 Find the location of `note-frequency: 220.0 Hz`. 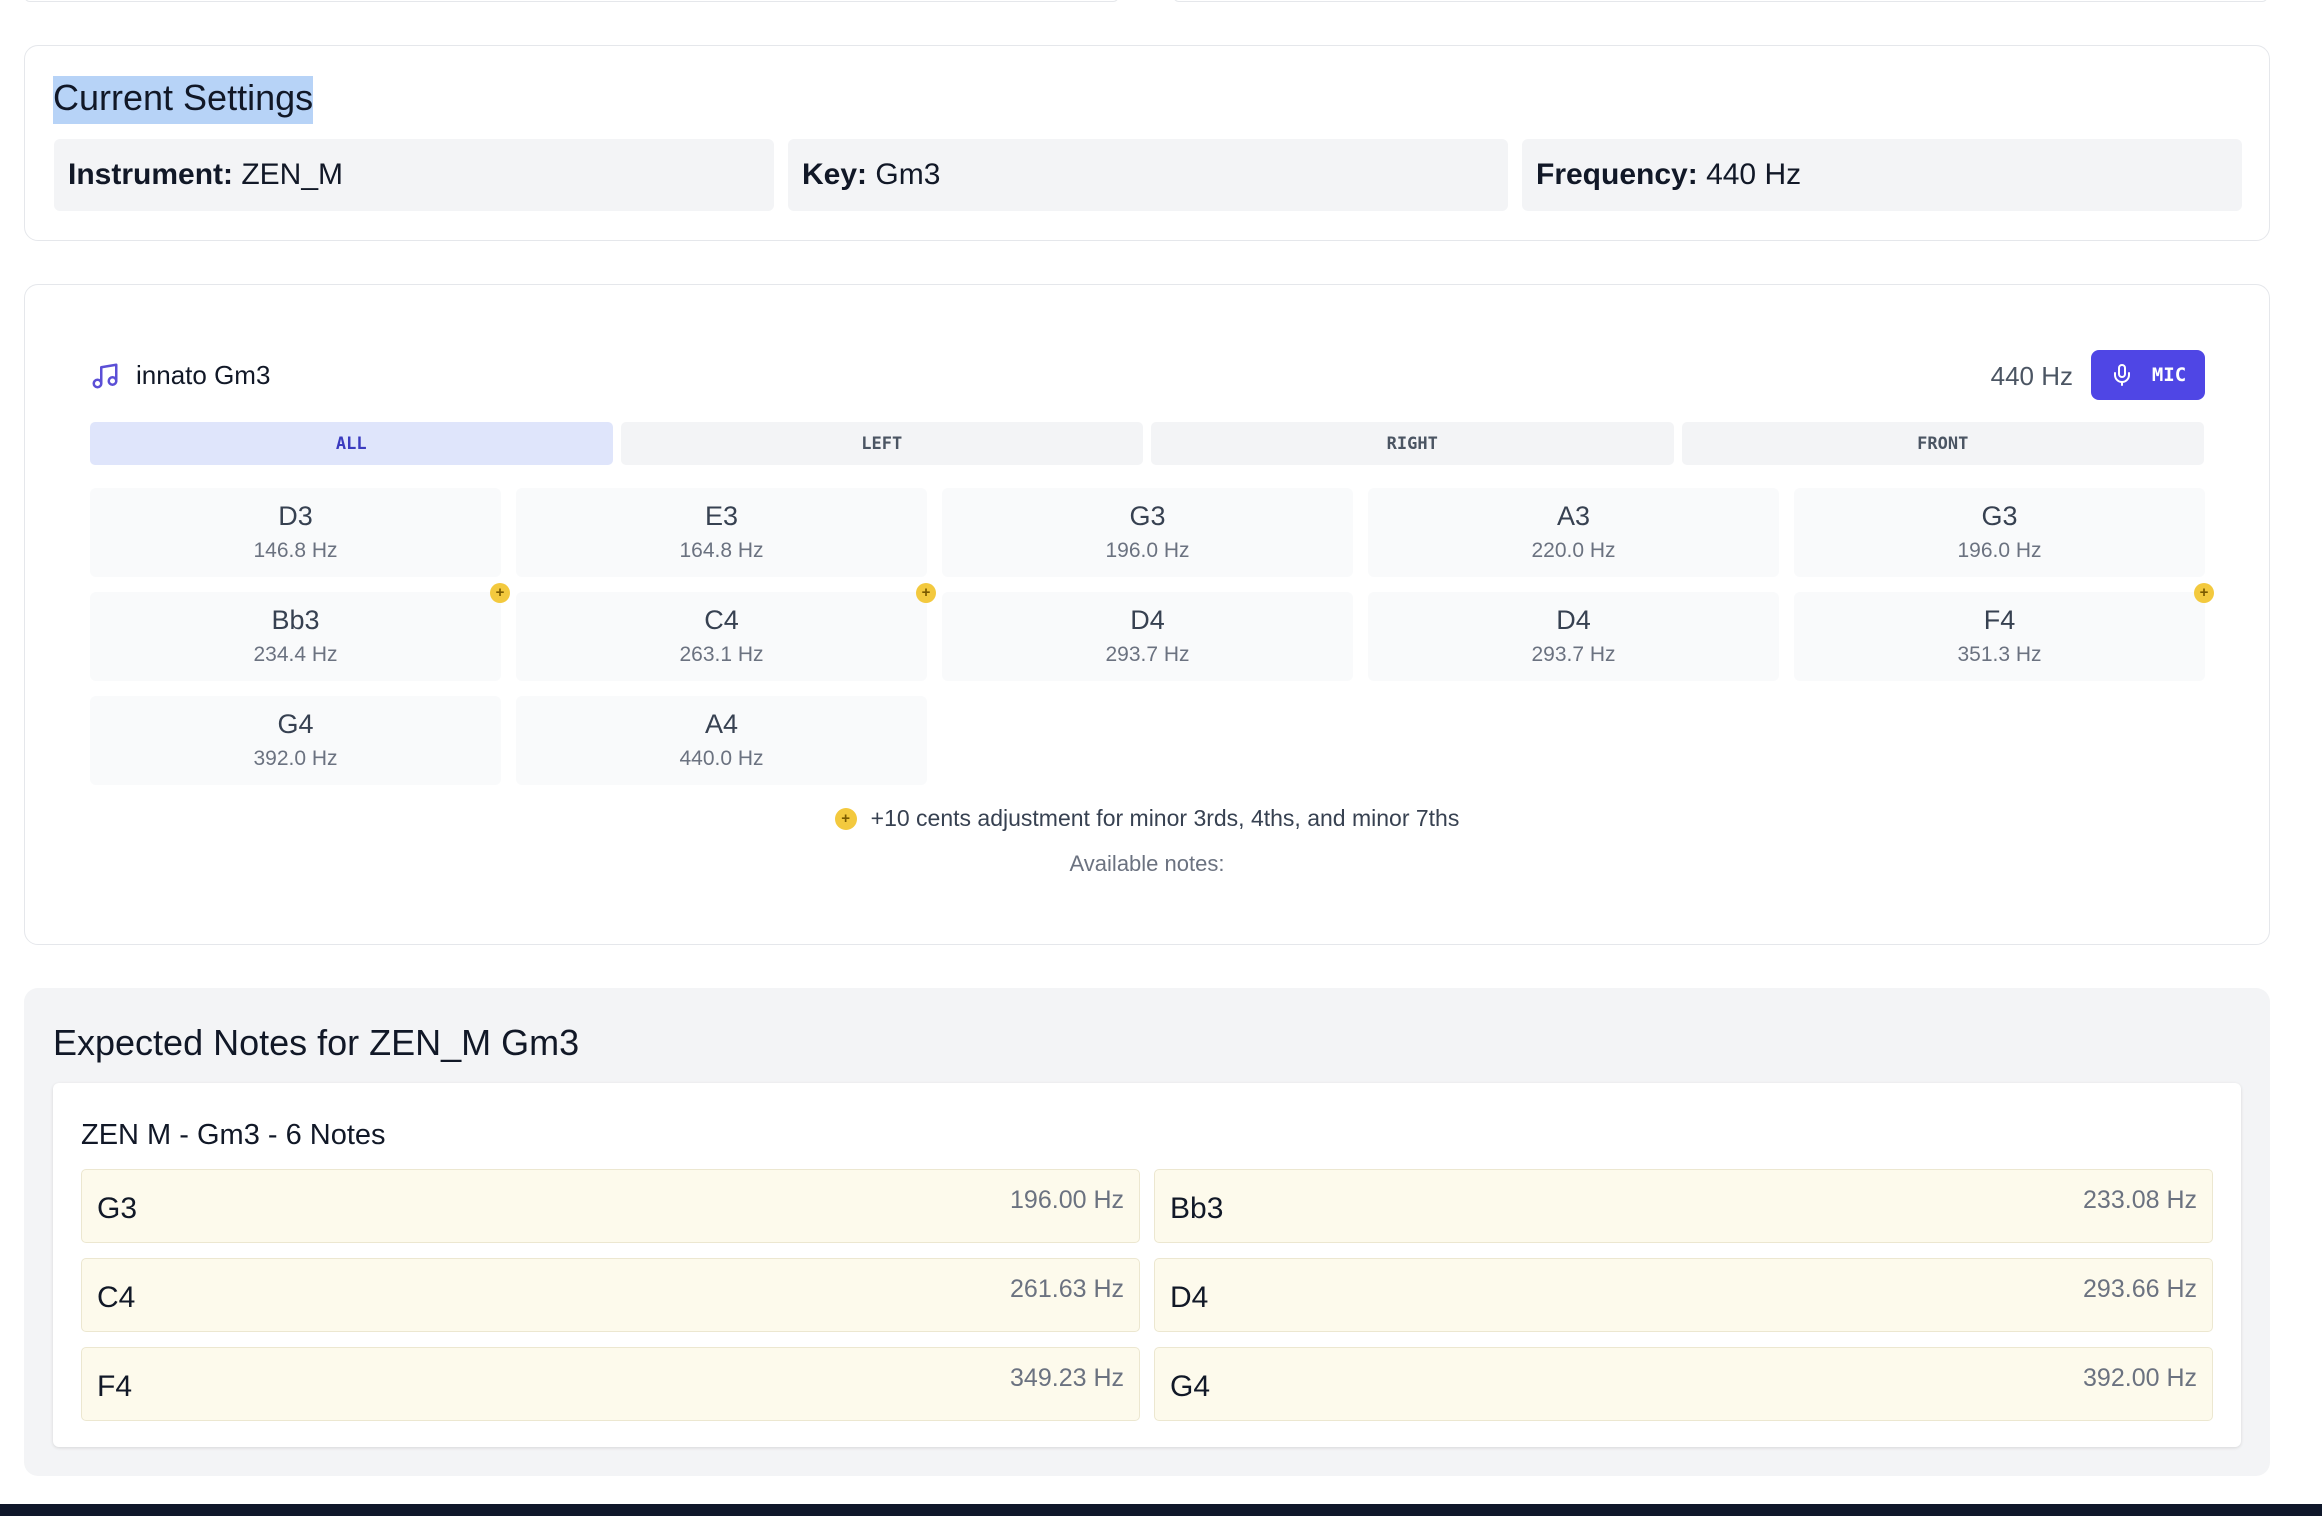

note-frequency: 220.0 Hz is located at coordinates (1573, 550).